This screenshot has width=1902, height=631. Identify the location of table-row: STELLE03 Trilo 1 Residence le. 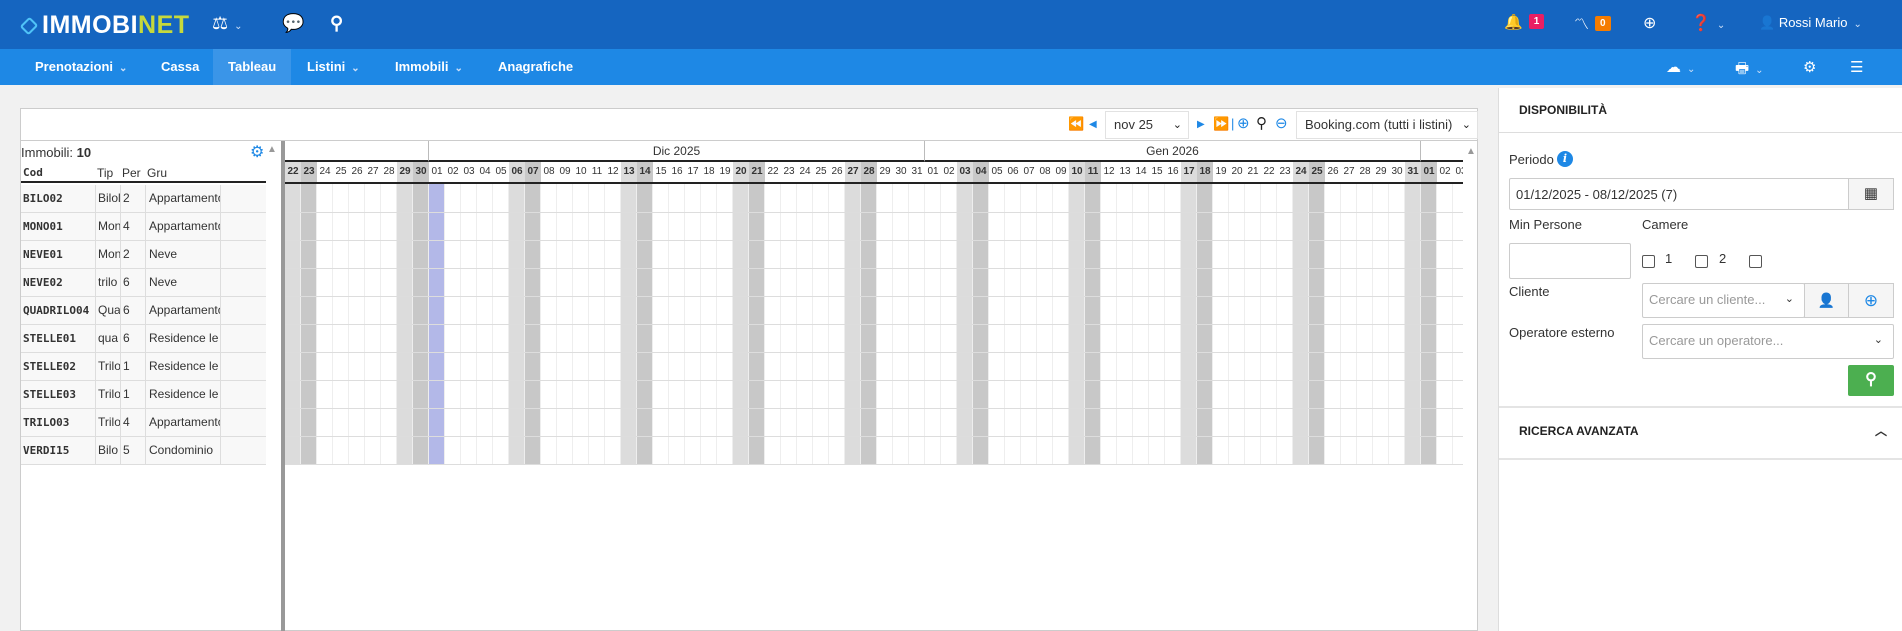
(143, 395).